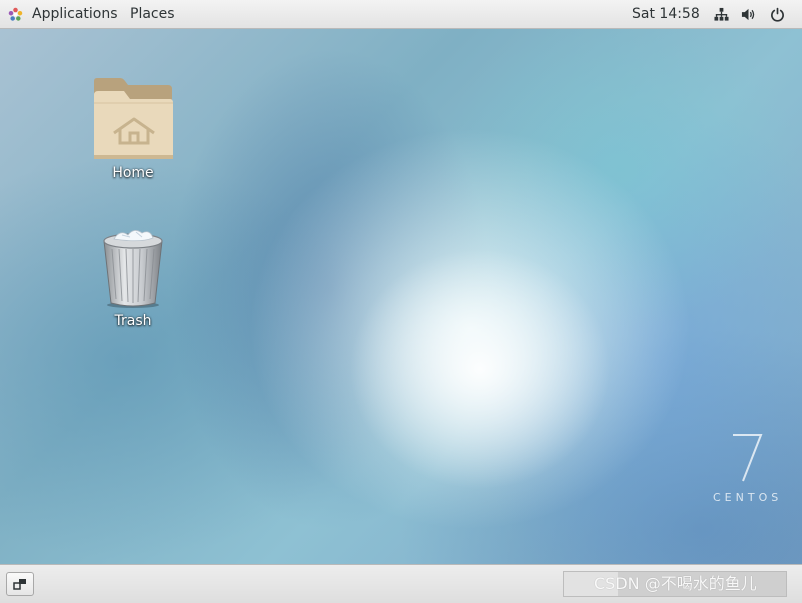 This screenshot has height=603, width=802. I want to click on volume-icon, so click(748, 14).